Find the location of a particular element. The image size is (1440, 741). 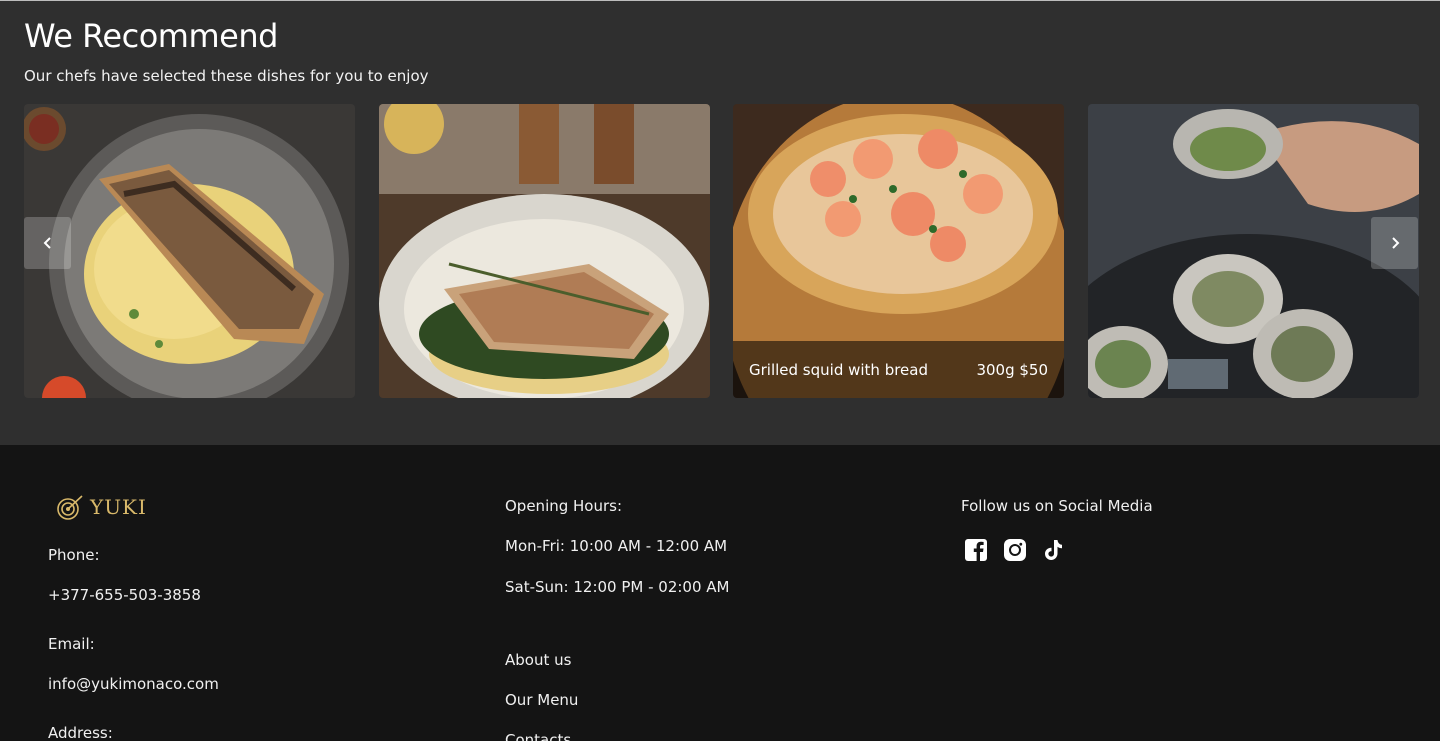

email-label: Email: is located at coordinates (71, 644).